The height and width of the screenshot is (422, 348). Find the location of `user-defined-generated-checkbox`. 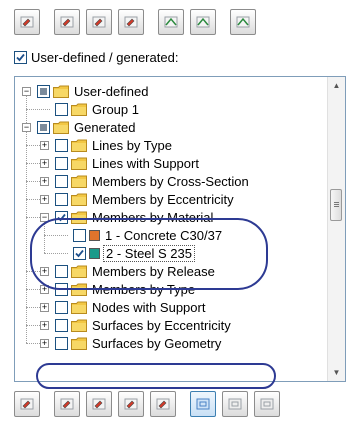

user-defined-generated-checkbox is located at coordinates (20, 57).